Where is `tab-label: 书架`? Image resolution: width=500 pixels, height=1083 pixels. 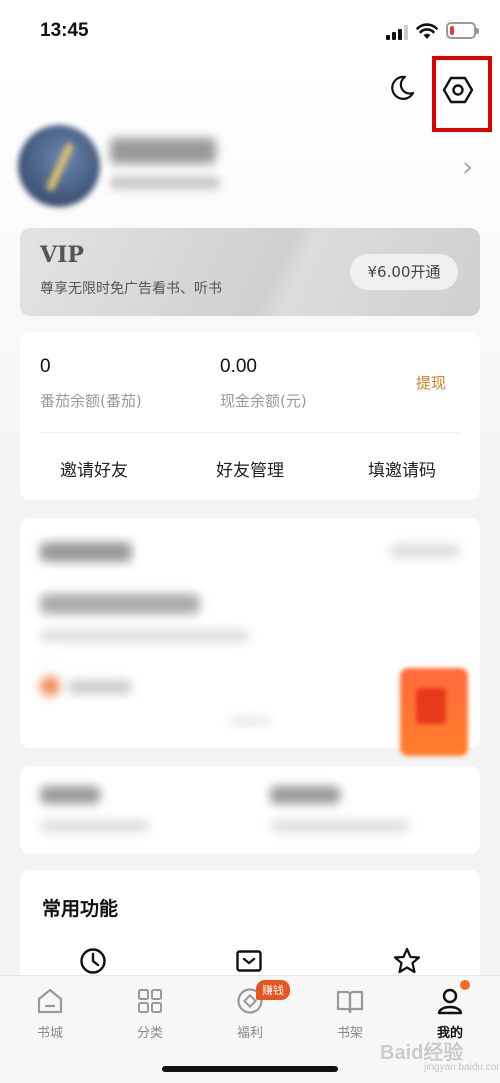
tab-label: 书架 is located at coordinates (349, 1033).